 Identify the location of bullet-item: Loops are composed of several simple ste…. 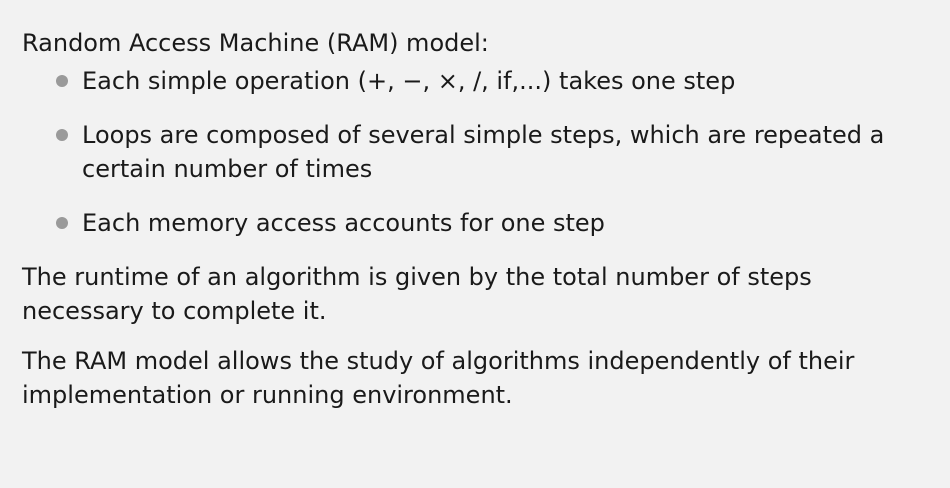
(471, 152).